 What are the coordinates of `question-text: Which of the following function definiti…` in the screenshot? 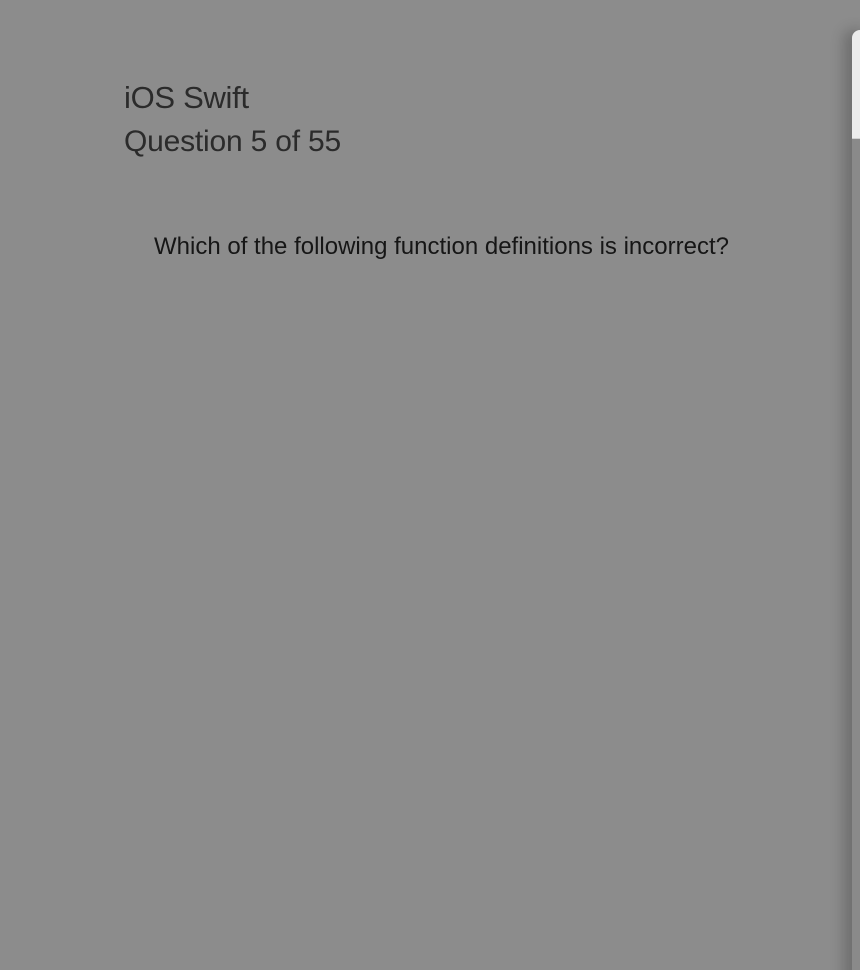 It's located at (441, 246).